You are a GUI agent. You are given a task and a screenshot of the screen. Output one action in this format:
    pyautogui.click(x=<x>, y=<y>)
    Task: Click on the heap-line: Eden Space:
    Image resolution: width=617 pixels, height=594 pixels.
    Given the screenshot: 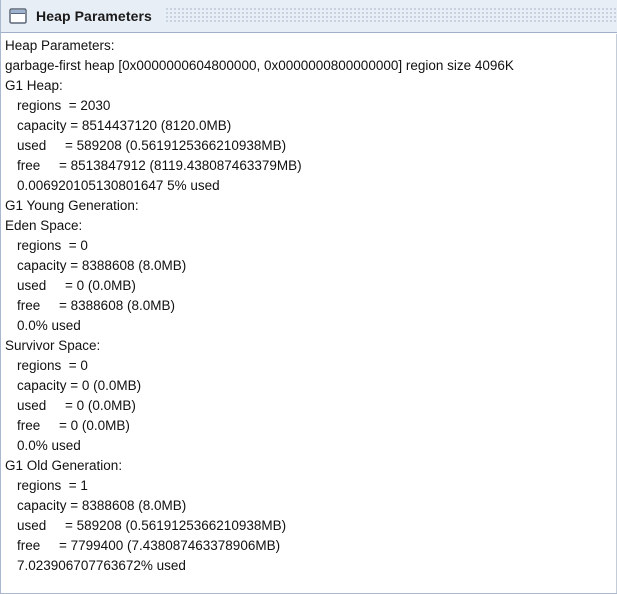 What is the action you would take?
    pyautogui.click(x=44, y=225)
    